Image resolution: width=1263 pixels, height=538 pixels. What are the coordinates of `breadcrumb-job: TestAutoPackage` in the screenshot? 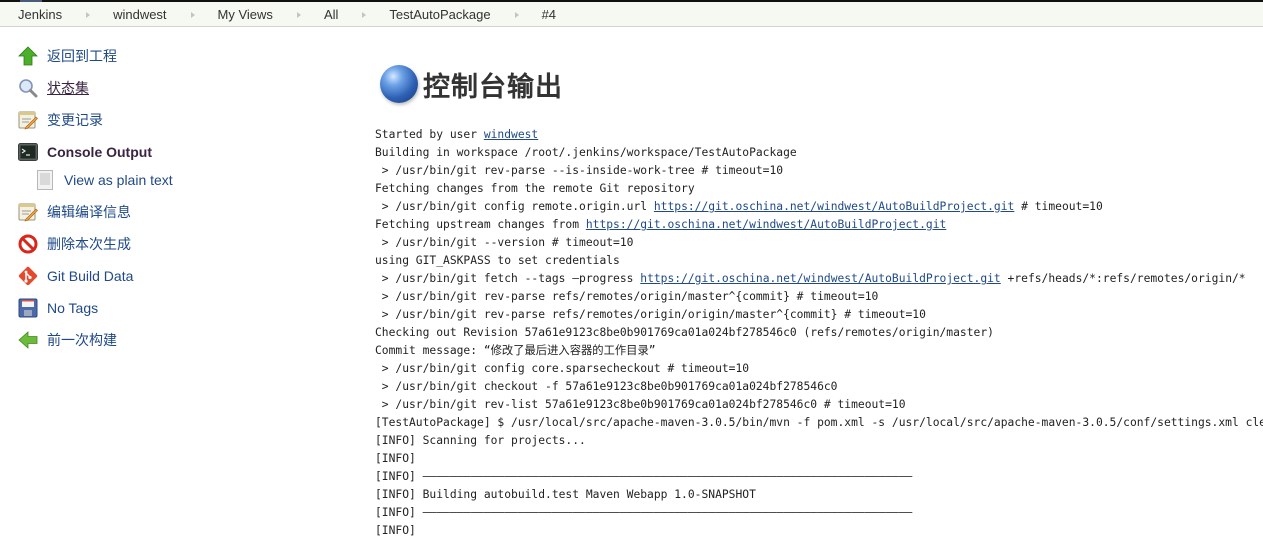 It's located at (439, 14).